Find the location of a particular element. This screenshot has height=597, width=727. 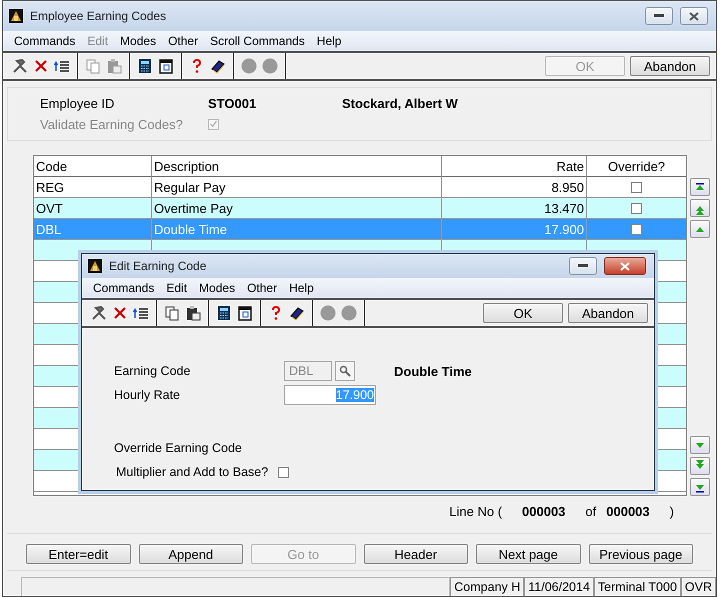

line-label: of is located at coordinates (591, 511).